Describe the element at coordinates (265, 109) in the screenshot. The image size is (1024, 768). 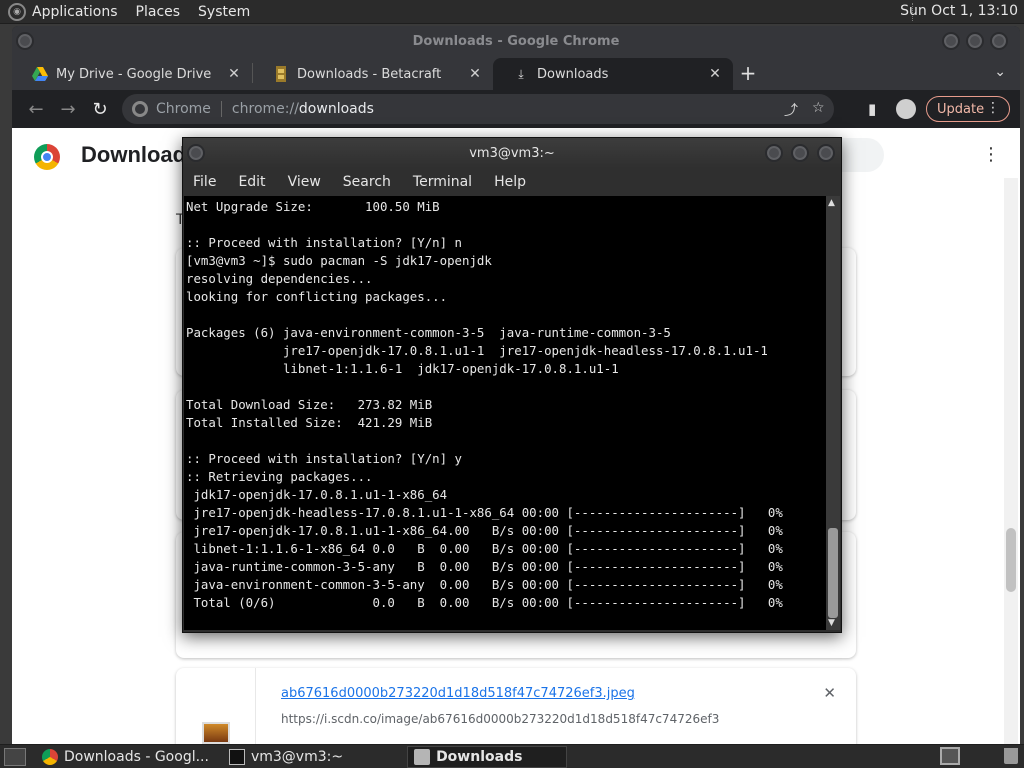
I see `url-scheme: chrome://` at that location.